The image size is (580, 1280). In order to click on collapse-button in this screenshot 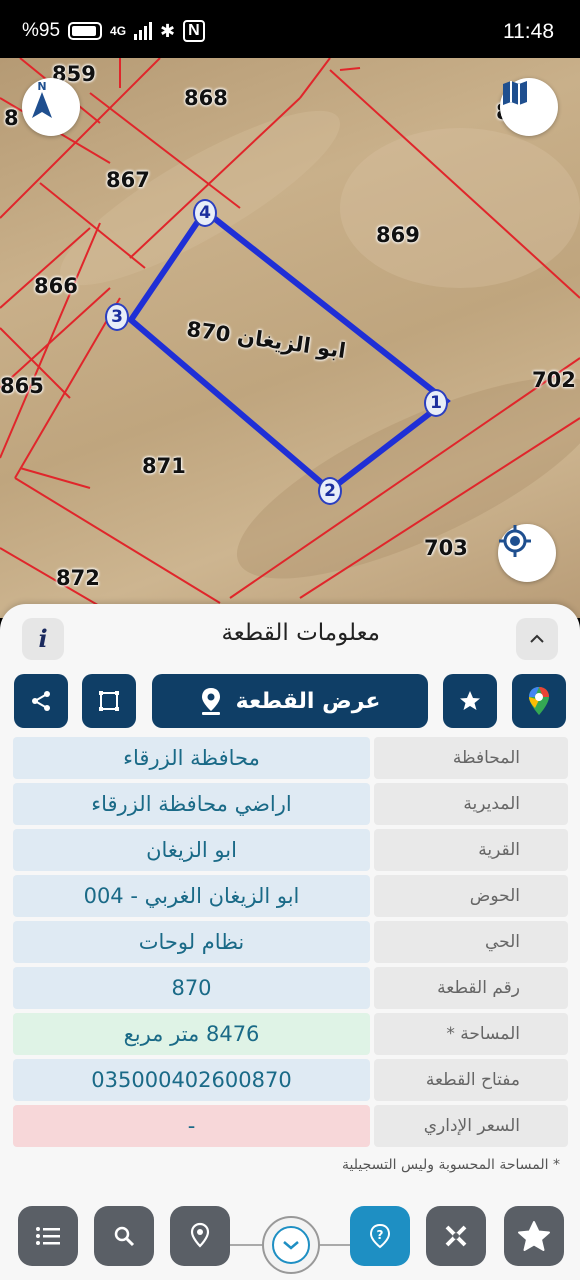, I will do `click(537, 639)`.